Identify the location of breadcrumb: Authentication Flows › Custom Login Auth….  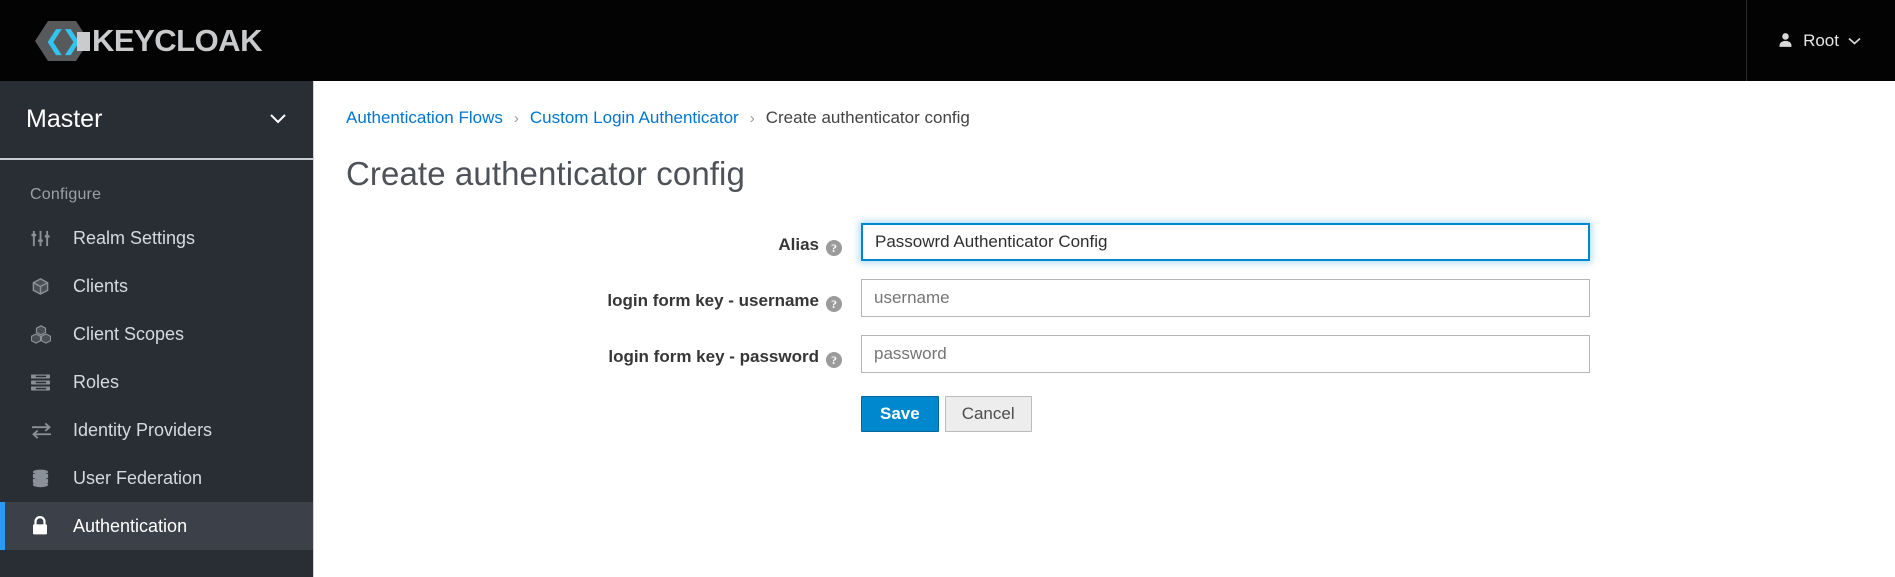
(1105, 104).